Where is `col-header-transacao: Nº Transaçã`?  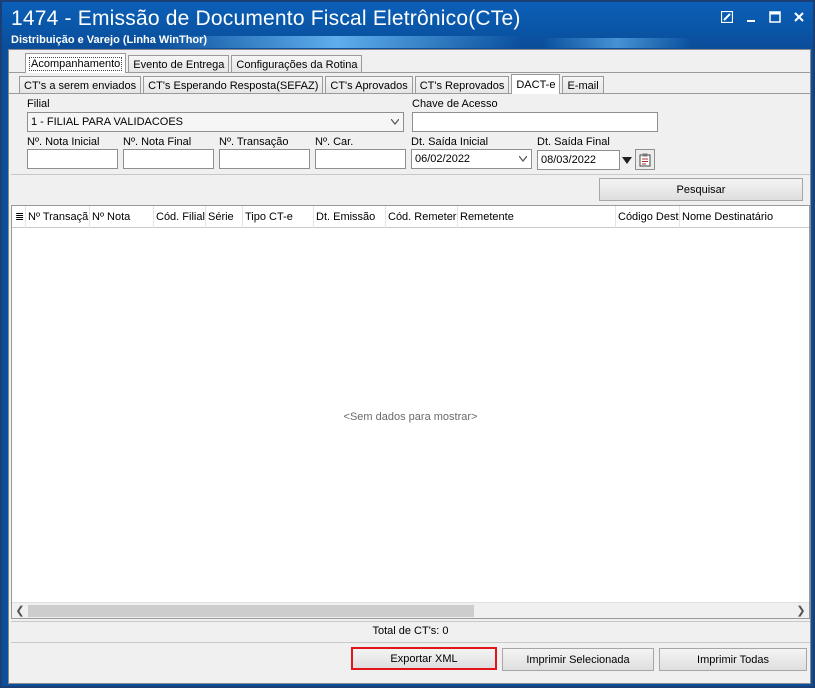 col-header-transacao: Nº Transaçã is located at coordinates (58, 217).